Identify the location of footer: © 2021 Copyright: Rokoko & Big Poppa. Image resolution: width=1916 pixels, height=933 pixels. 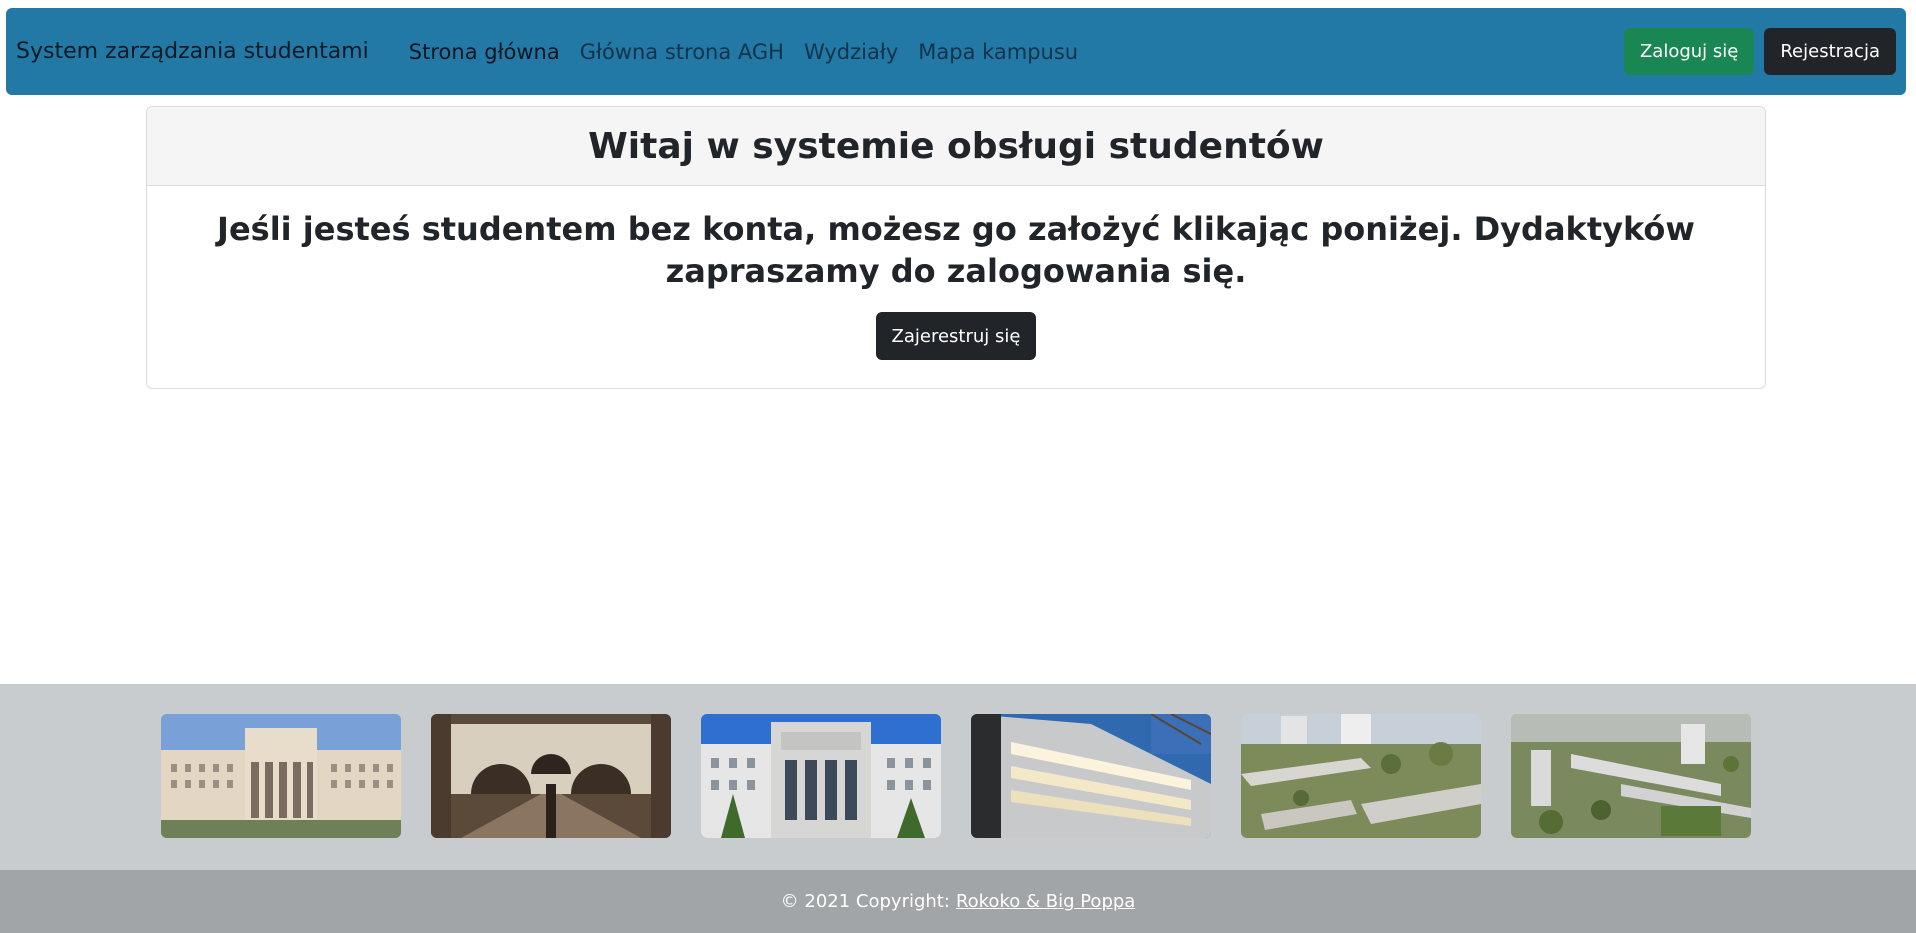
(958, 901).